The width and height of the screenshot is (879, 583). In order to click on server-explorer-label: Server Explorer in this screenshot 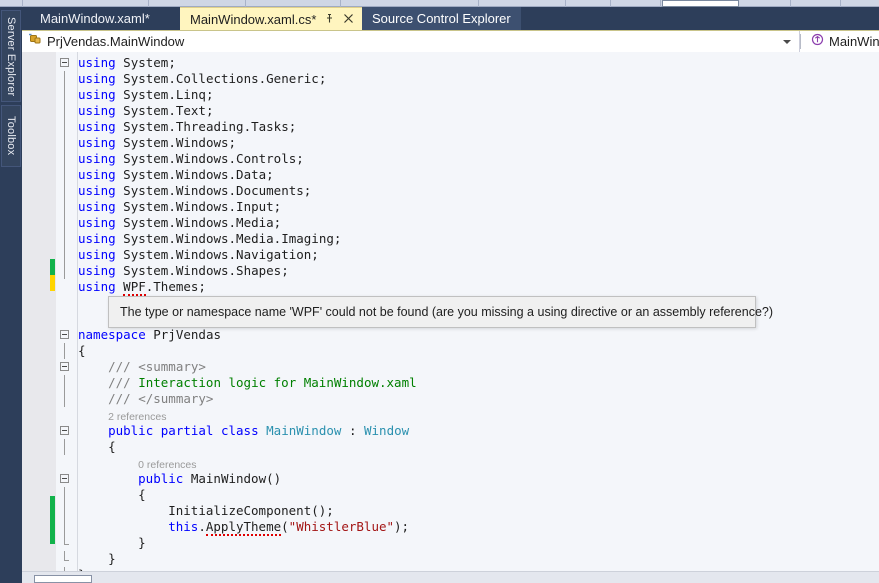, I will do `click(11, 57)`.